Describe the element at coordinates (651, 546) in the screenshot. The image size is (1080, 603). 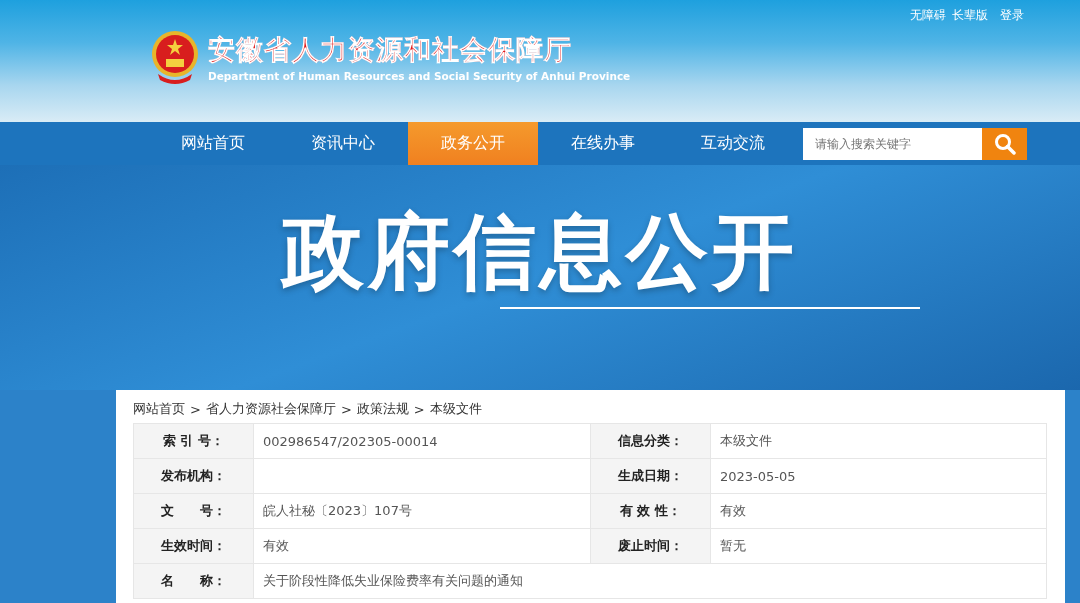
I see `field-label: 废止时间：` at that location.